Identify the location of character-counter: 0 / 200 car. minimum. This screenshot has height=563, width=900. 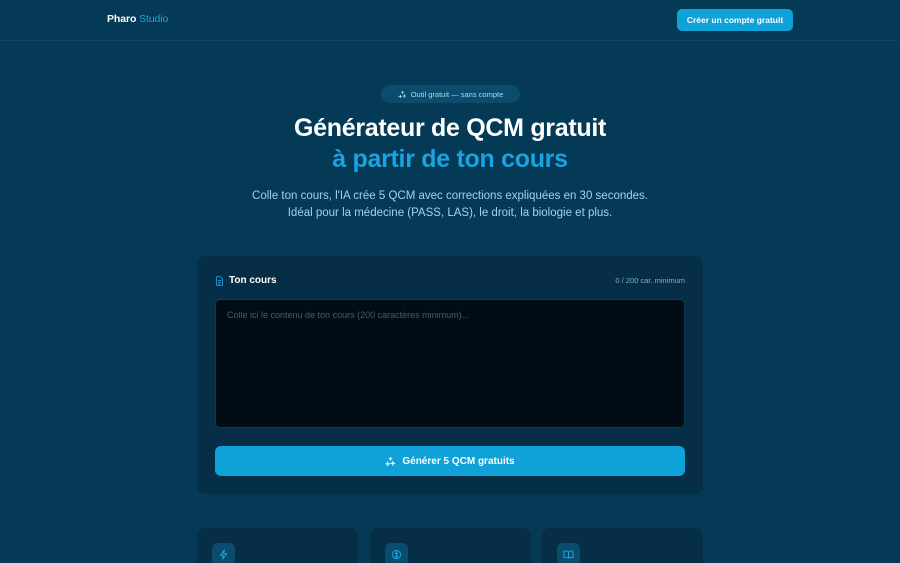
(650, 280).